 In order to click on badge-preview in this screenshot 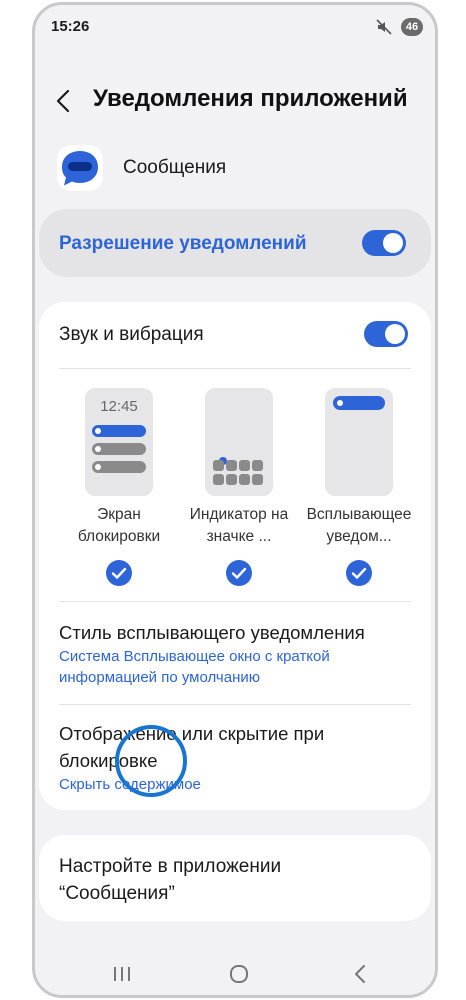, I will do `click(239, 442)`.